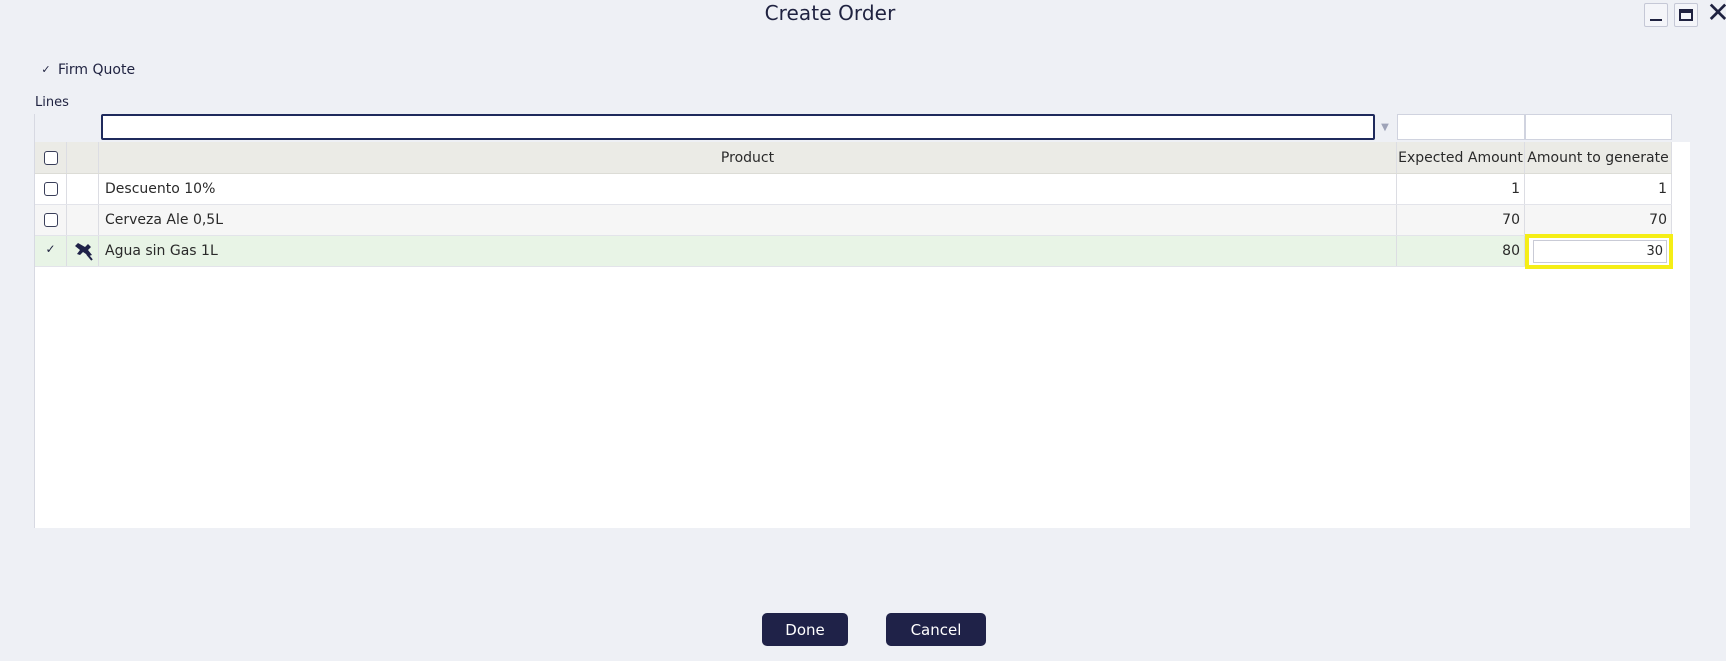 Image resolution: width=1726 pixels, height=661 pixels. What do you see at coordinates (1598, 220) in the screenshot?
I see `amount-to-generate-cell: 70` at bounding box center [1598, 220].